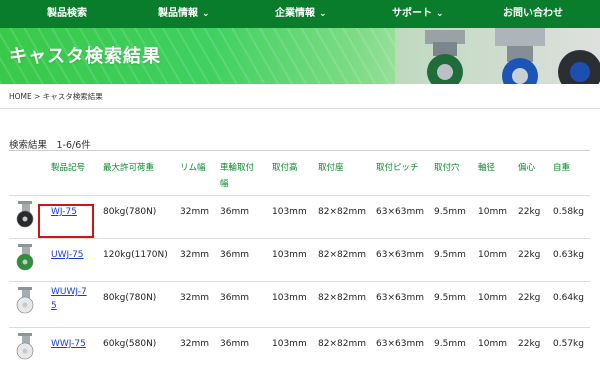  I want to click on breadcrumb: HOME > キャスタ検索結果, so click(56, 96).